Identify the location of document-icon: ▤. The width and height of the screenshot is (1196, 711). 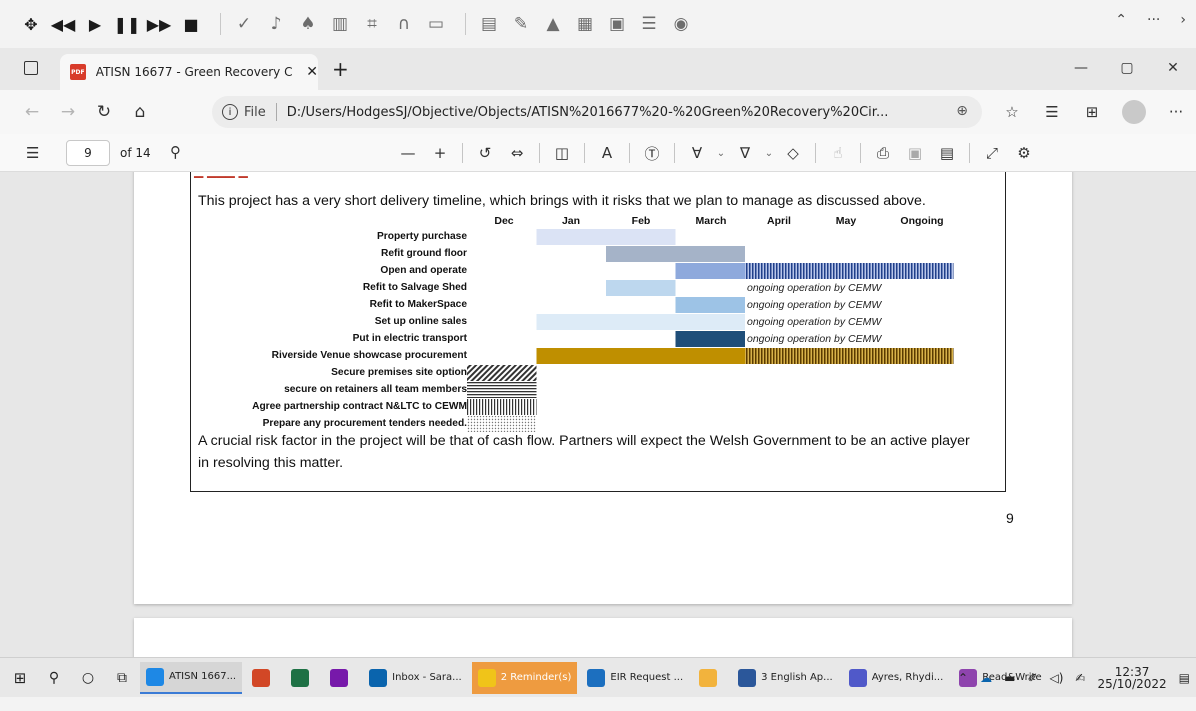
(489, 24).